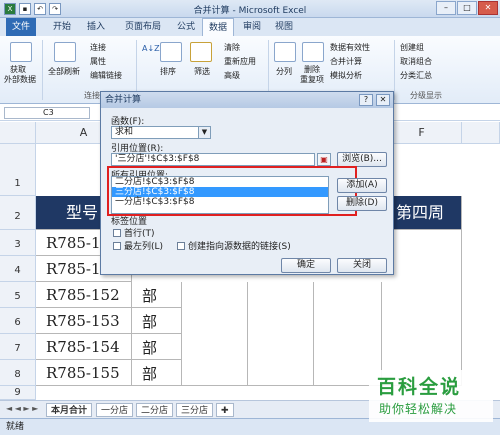 This screenshot has width=500, height=435. Describe the element at coordinates (284, 27) in the screenshot. I see `tab-view: 视图` at that location.